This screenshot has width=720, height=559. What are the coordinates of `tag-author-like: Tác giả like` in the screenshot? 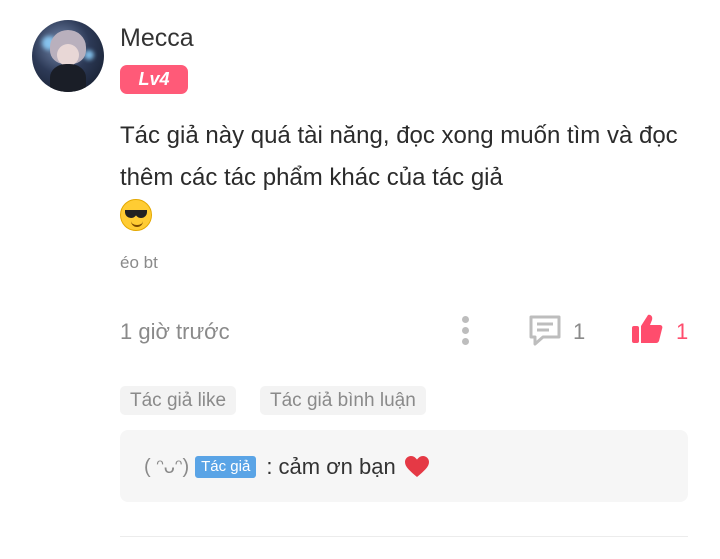 It's located at (178, 400).